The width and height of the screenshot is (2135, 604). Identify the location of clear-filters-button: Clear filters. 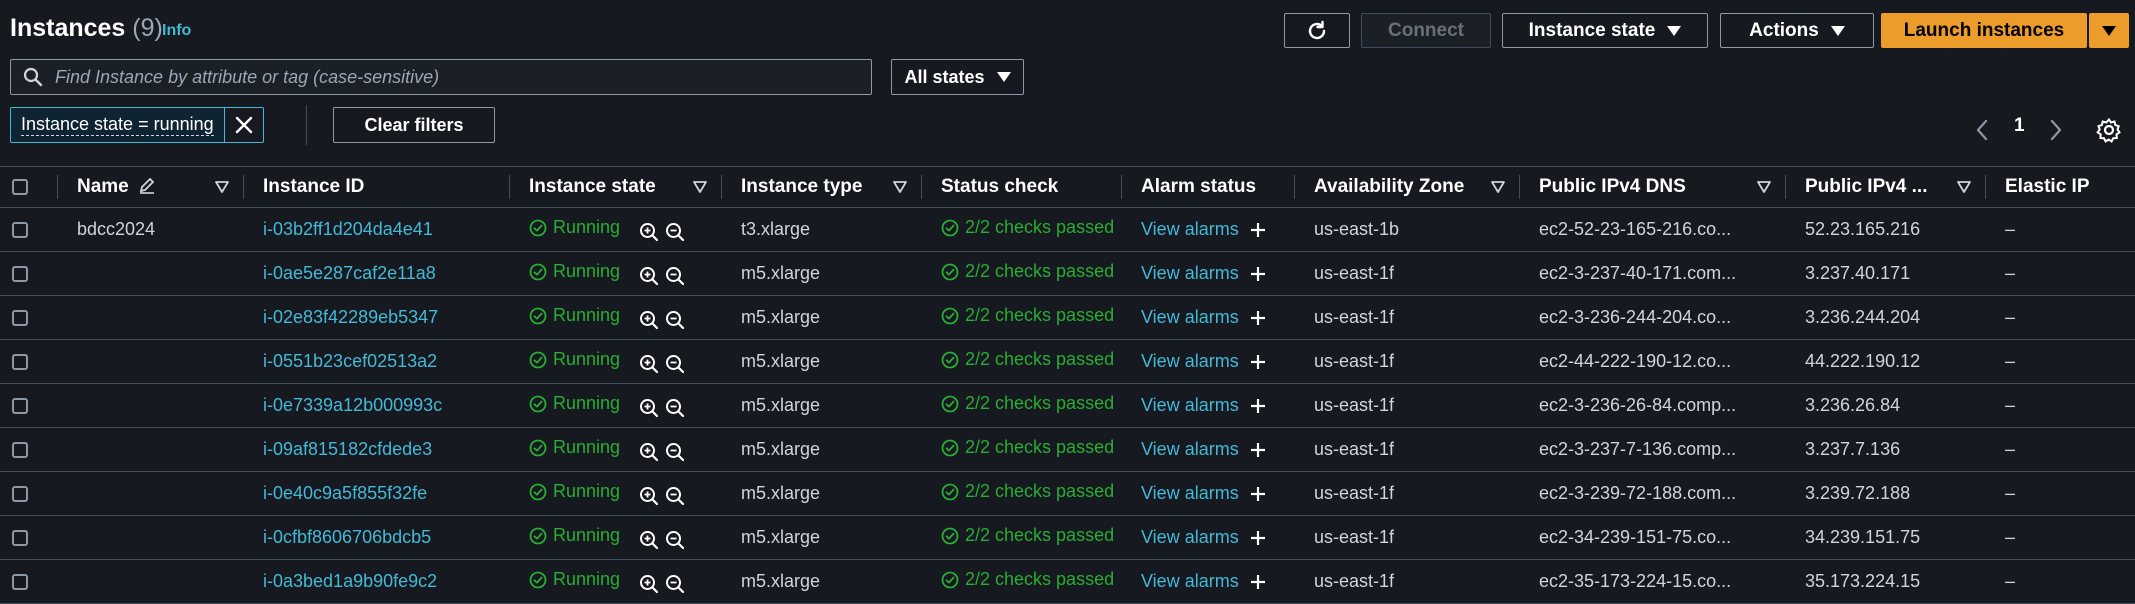
(414, 125).